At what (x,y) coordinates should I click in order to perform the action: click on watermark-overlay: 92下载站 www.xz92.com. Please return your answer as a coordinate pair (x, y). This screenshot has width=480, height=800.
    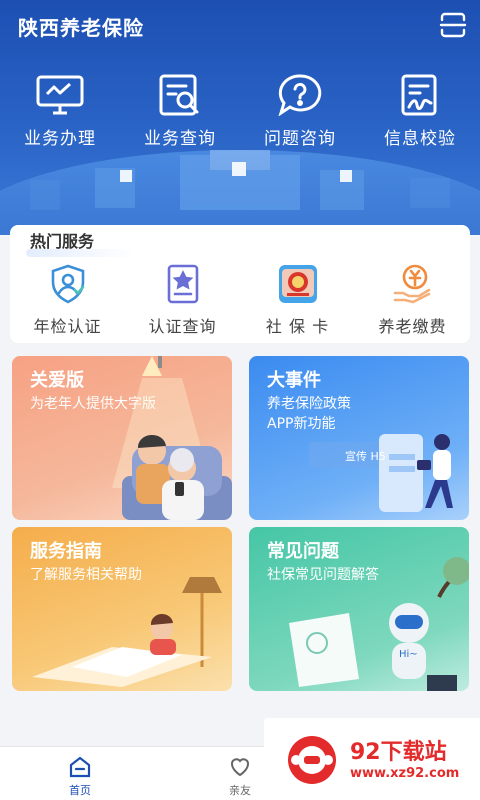
    Looking at the image, I should click on (372, 759).